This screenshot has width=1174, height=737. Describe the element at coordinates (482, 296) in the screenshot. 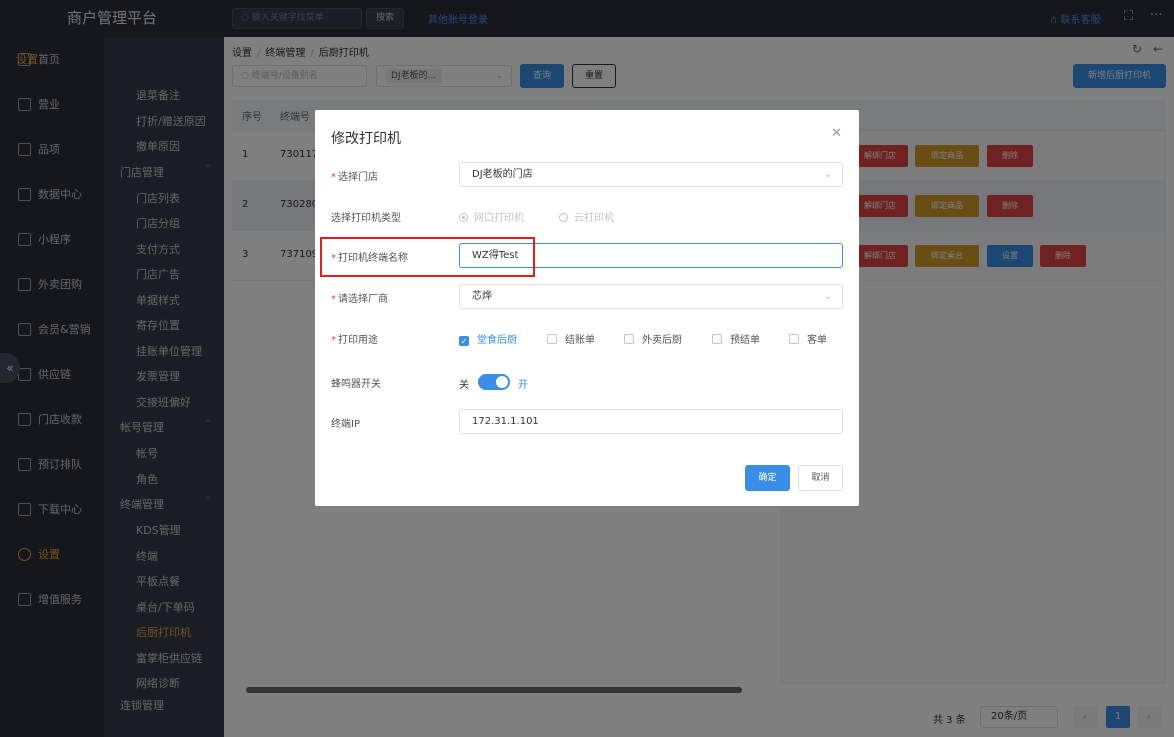

I see `vendor-select-value: 芯烨` at that location.